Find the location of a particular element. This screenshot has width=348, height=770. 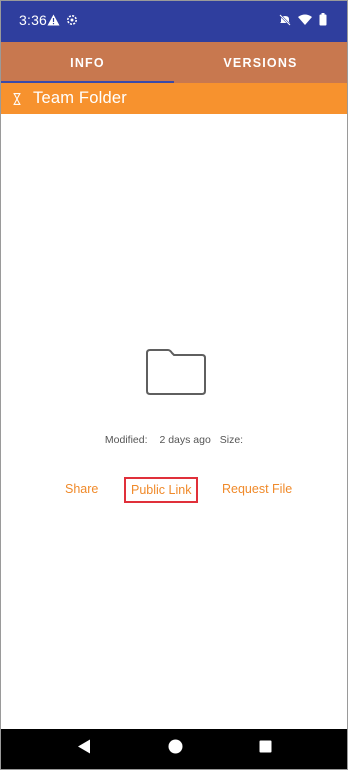

recents-icon is located at coordinates (265, 749).